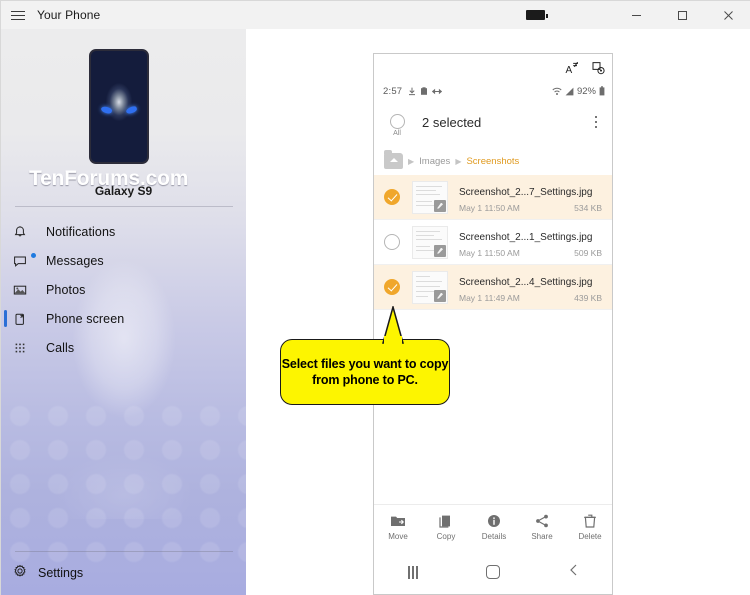 The height and width of the screenshot is (595, 750). Describe the element at coordinates (18, 15) in the screenshot. I see `hamburger-menu-icon` at that location.